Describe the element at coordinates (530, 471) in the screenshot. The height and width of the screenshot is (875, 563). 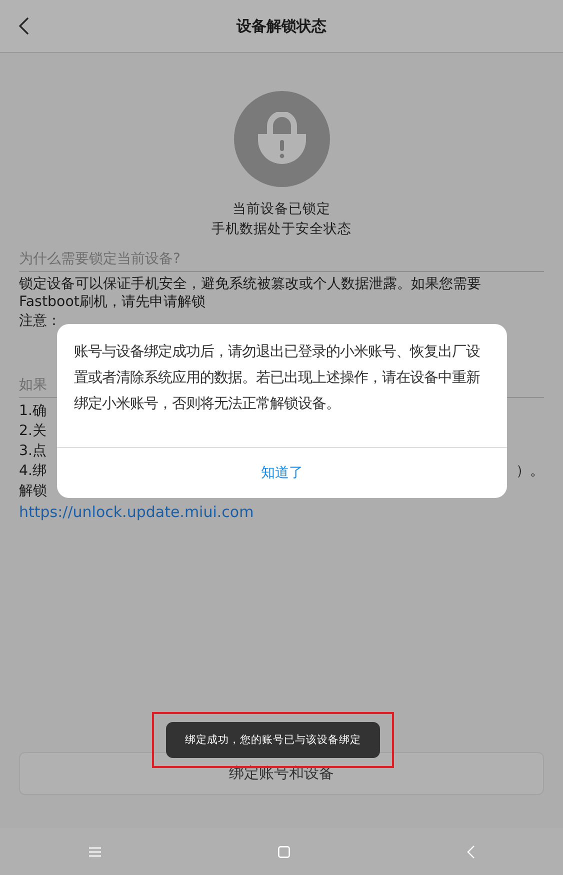
I see `step-text: ）。` at that location.